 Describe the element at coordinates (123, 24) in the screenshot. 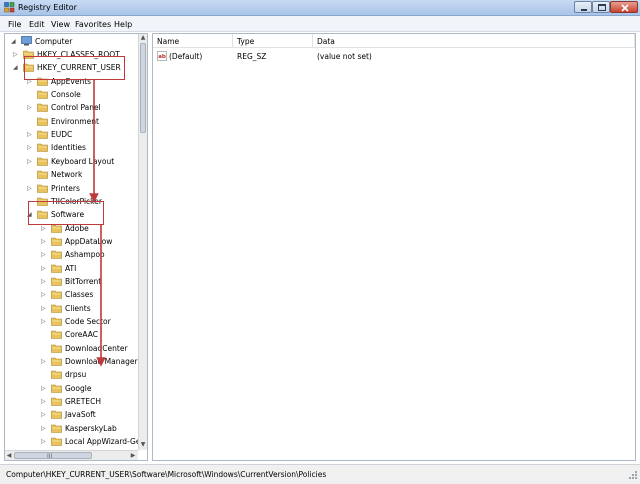

I see `menu-help: Help` at that location.